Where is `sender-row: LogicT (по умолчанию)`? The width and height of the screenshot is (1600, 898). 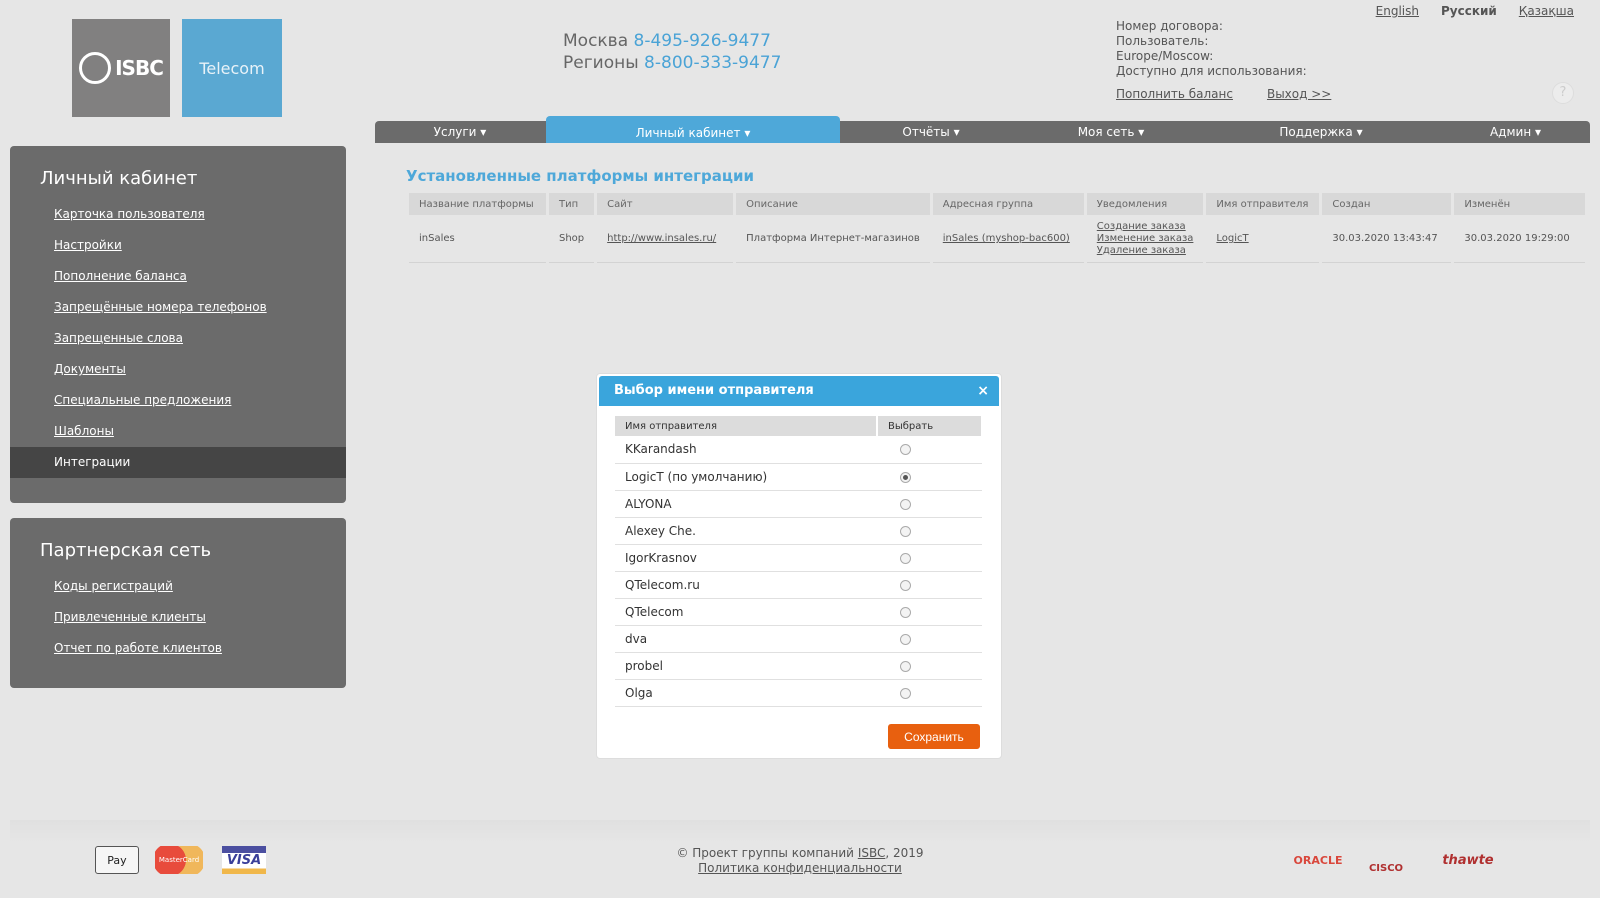 sender-row: LogicT (по умолчанию) is located at coordinates (798, 477).